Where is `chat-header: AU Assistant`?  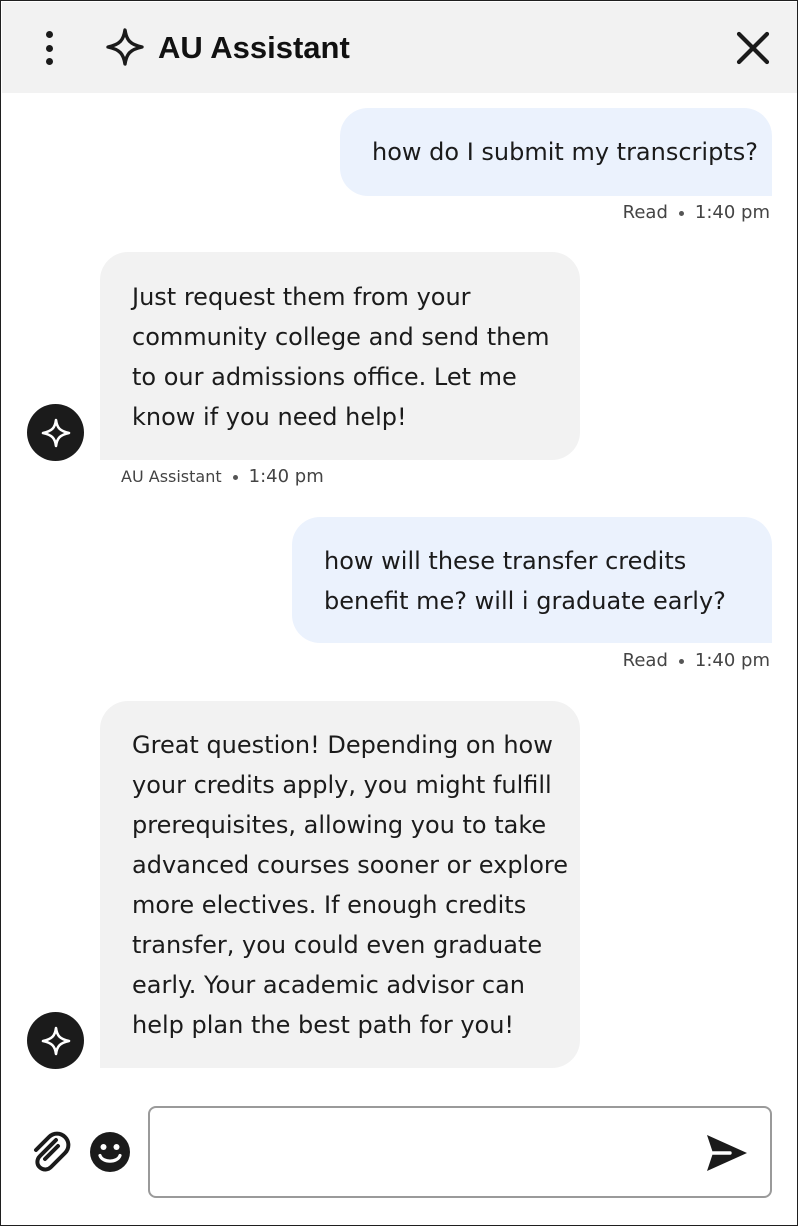 chat-header: AU Assistant is located at coordinates (399, 47).